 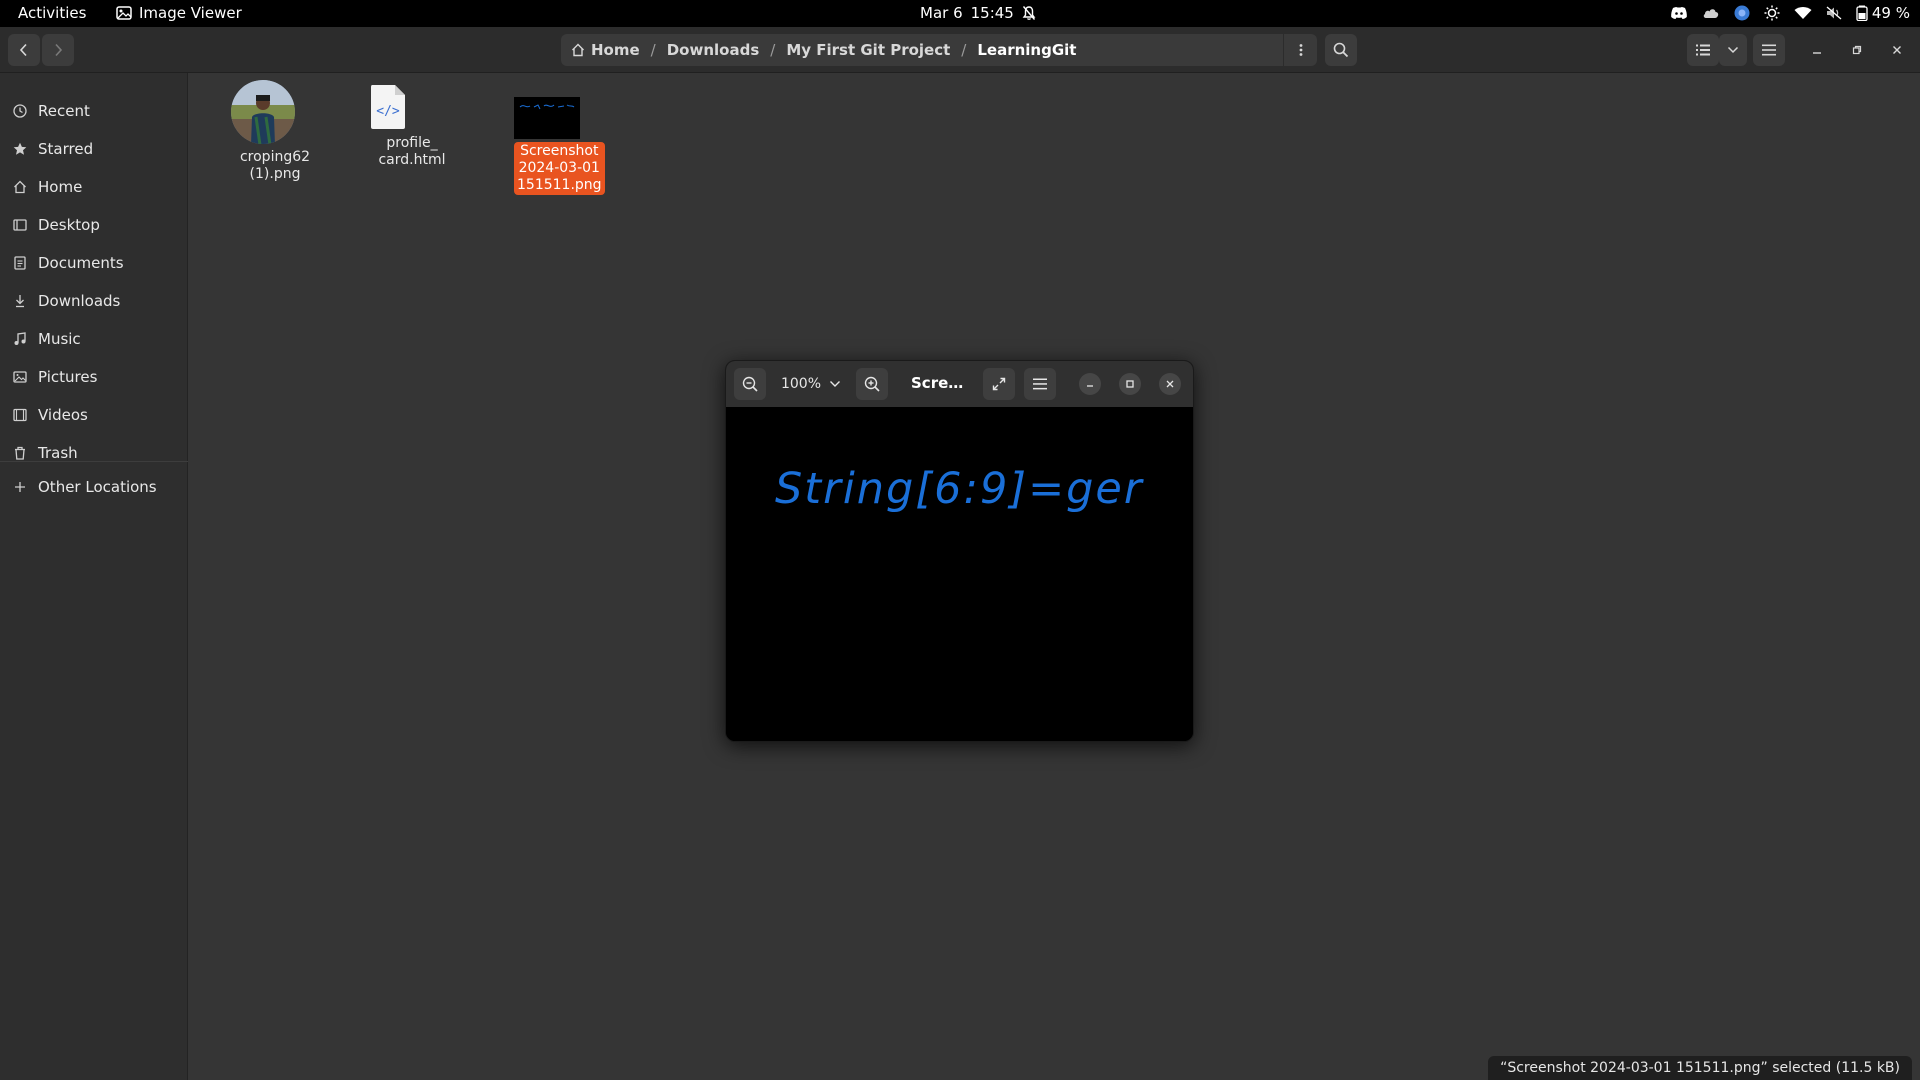 I want to click on search-icon, so click(x=1341, y=50).